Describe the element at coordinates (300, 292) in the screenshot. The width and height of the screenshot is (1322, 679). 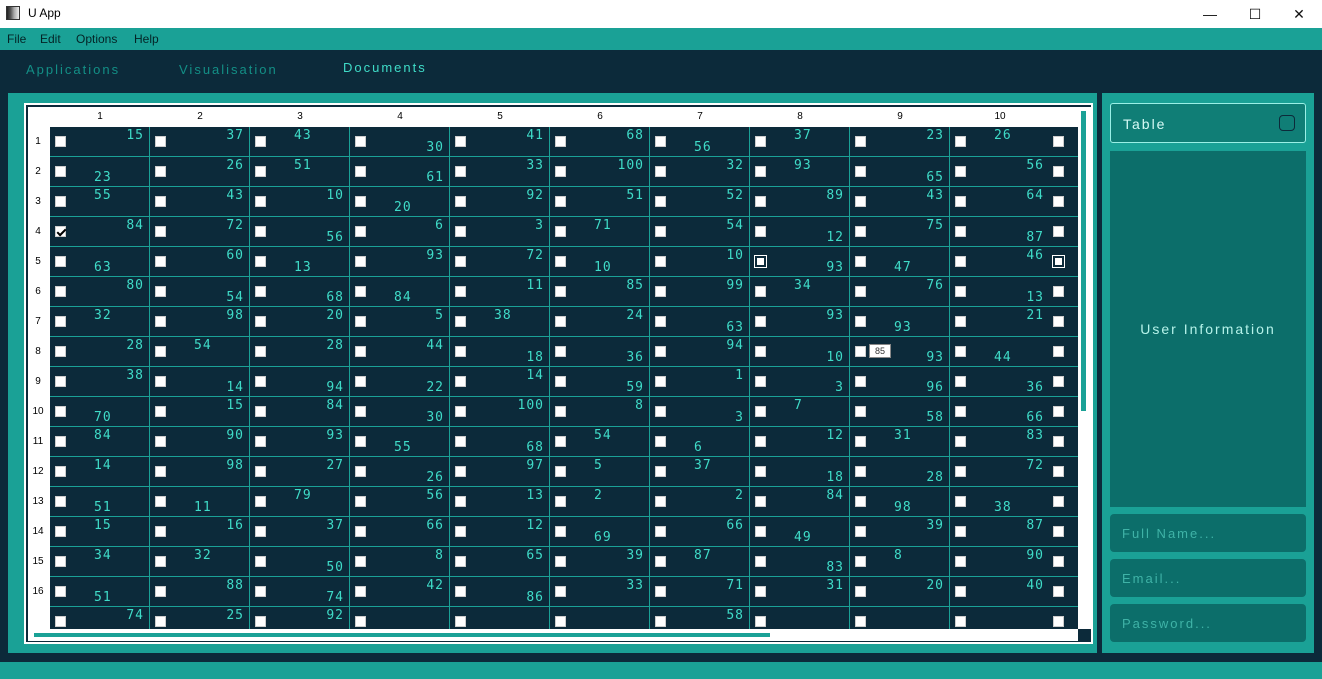
I see `table-cell: 68` at that location.